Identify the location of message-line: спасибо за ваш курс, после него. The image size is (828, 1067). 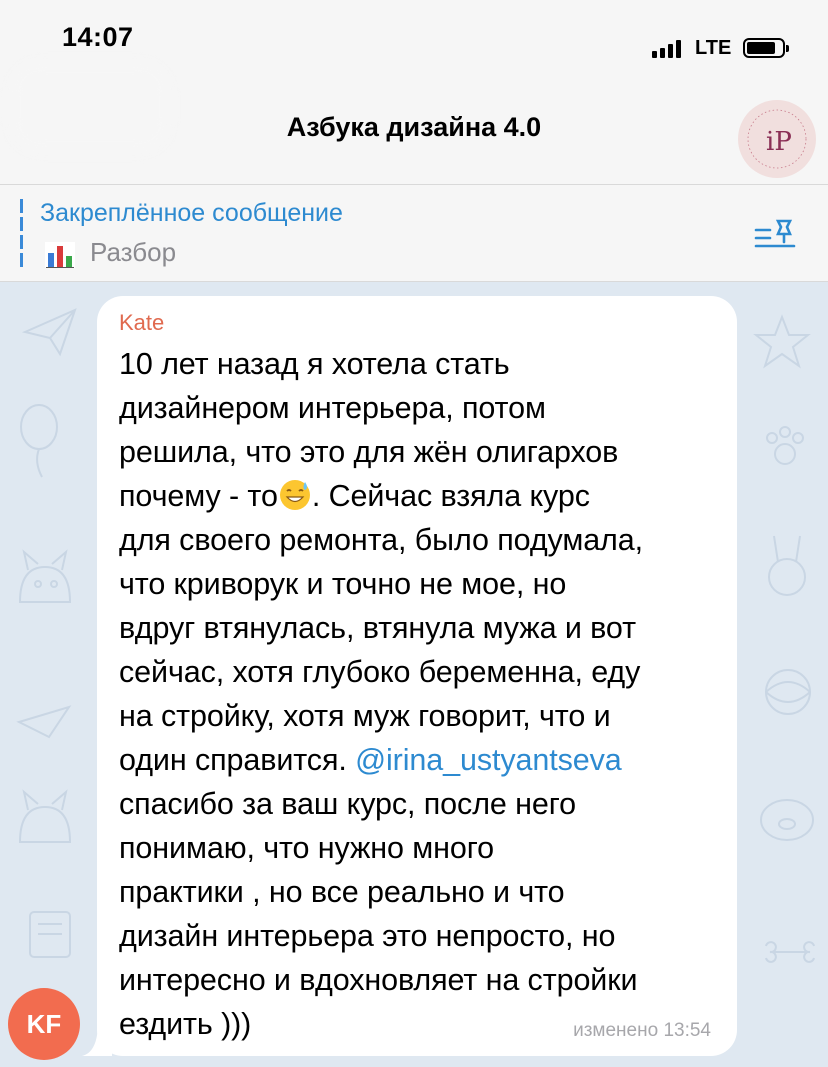
(347, 804).